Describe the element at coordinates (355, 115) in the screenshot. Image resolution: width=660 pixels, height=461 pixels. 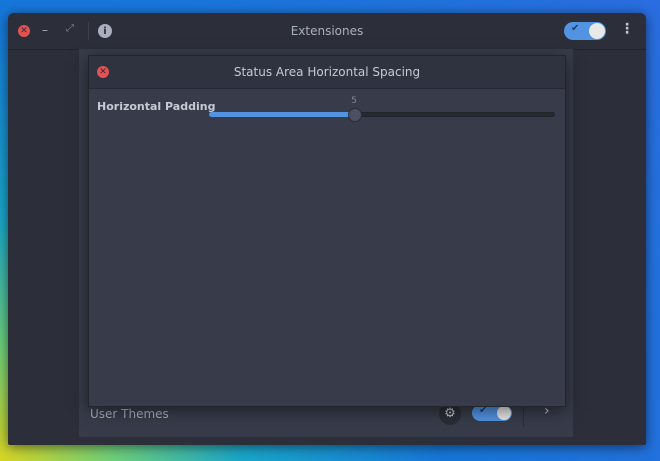
I see `slider-handle` at that location.